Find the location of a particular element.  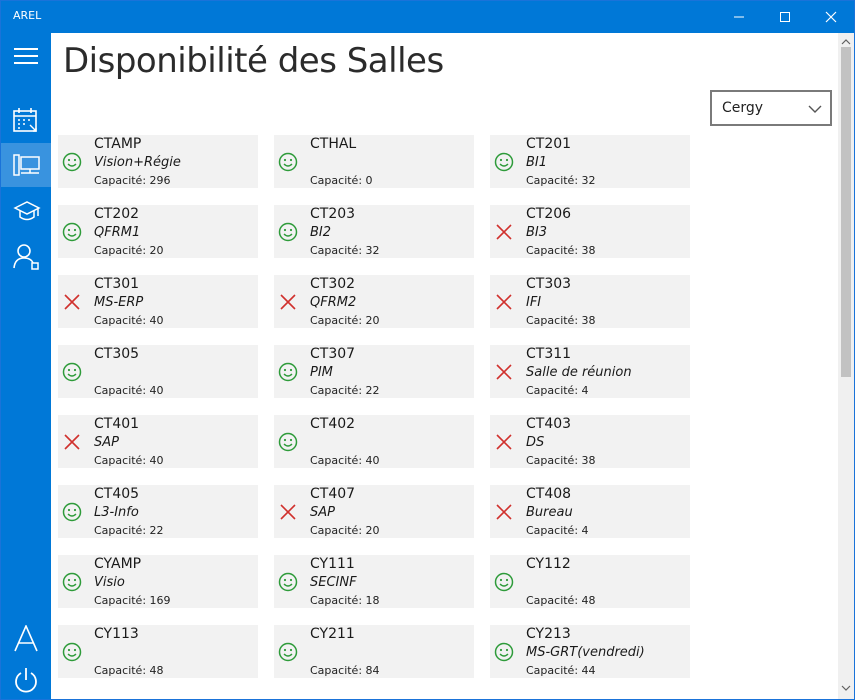

maximize-button is located at coordinates (785, 17).